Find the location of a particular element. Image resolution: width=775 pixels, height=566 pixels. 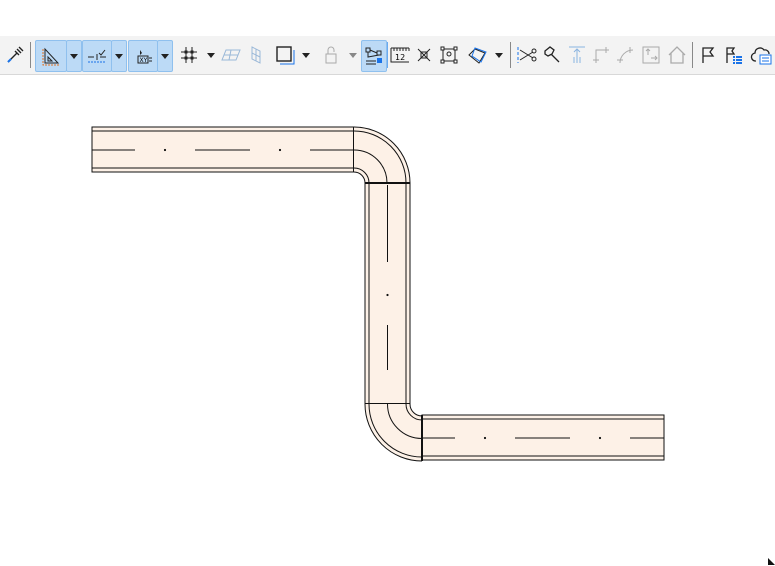

ruler-icon: 12 is located at coordinates (400, 55).